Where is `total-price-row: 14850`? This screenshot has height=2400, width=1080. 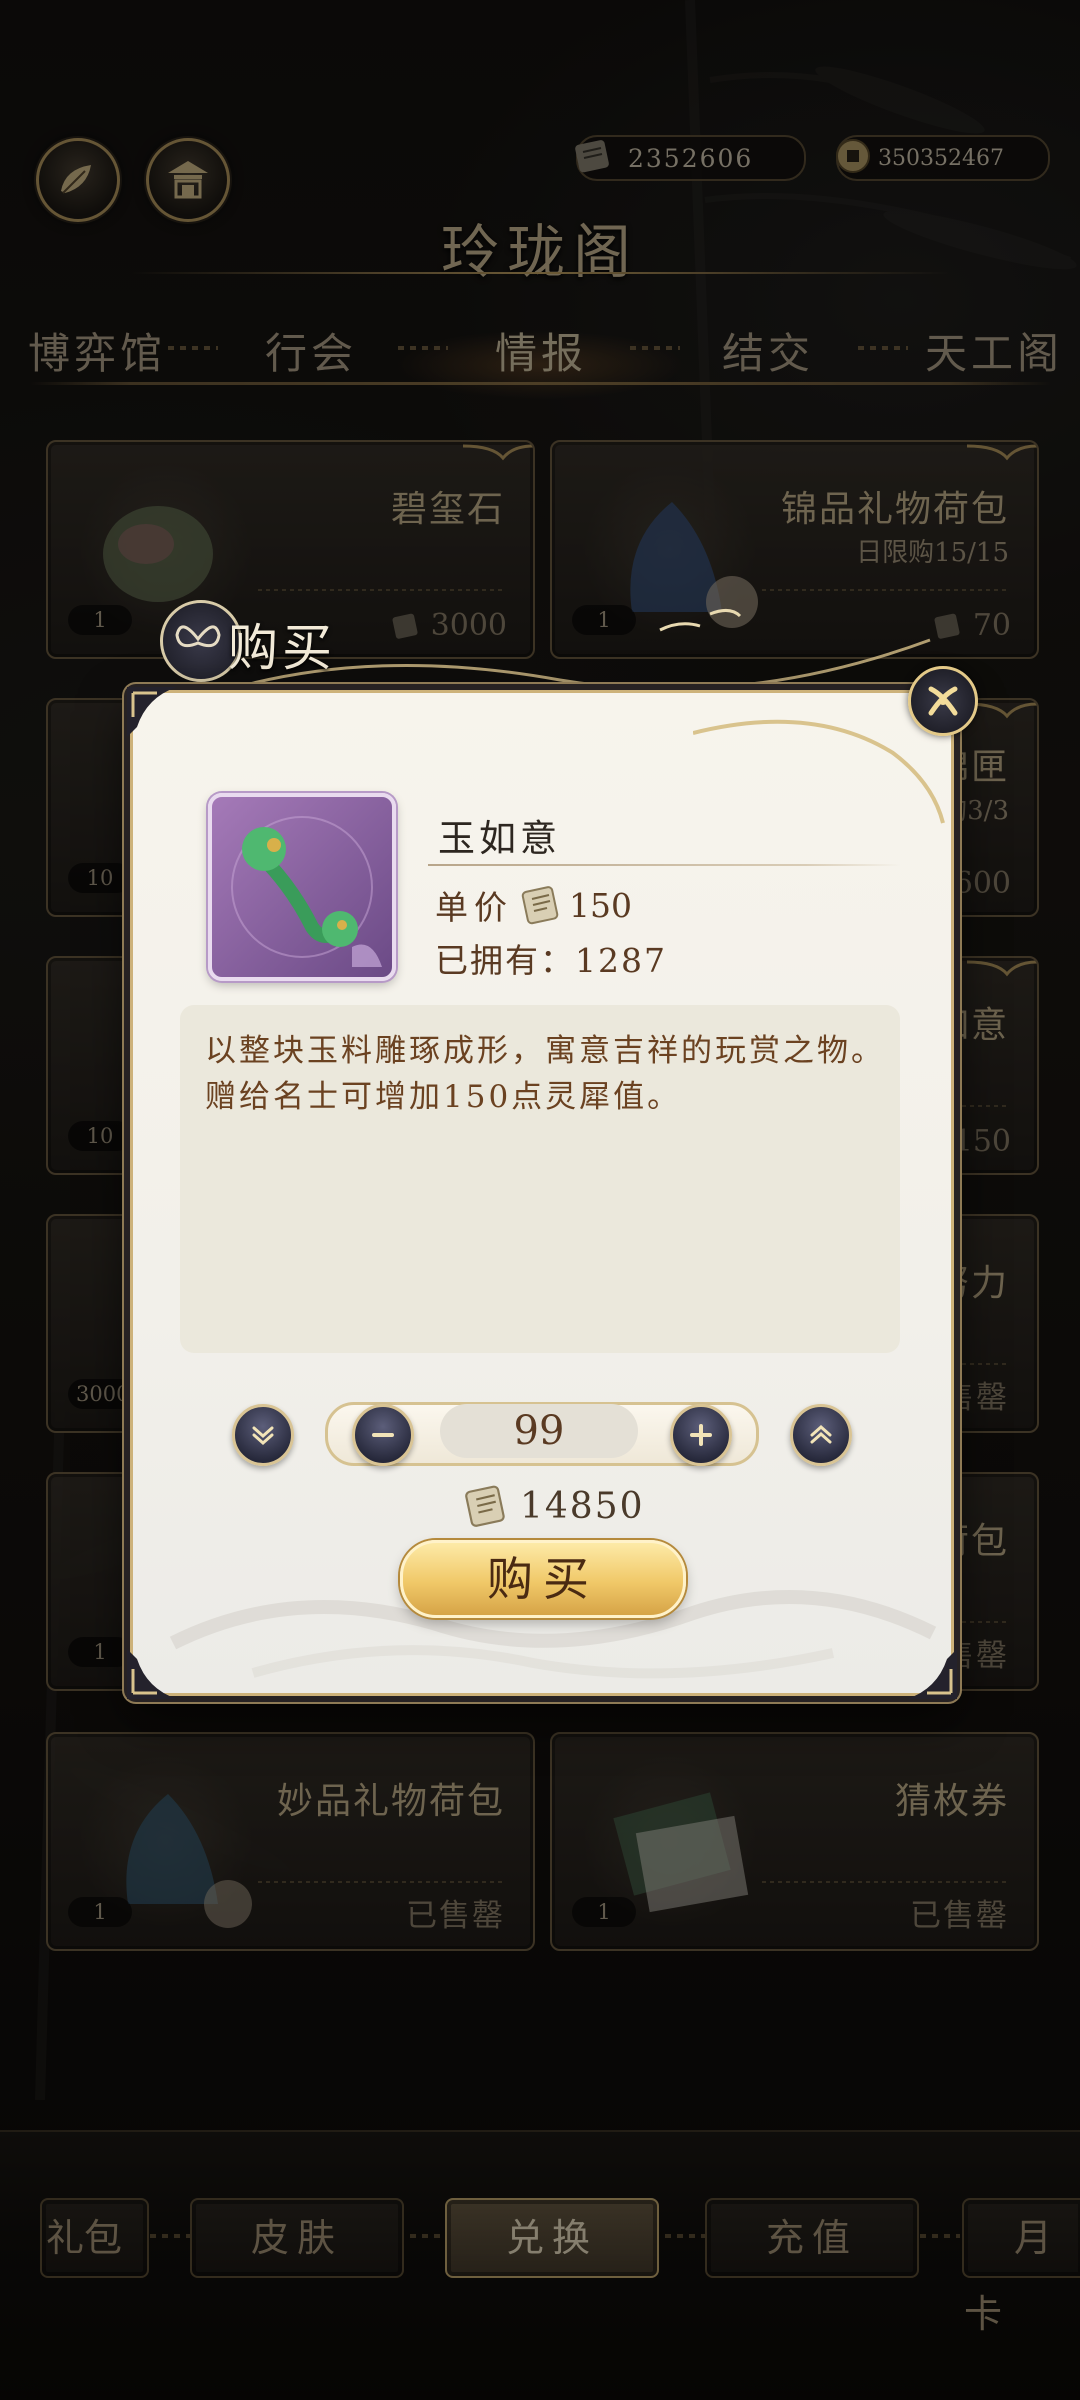 total-price-row: 14850 is located at coordinates (552, 1506).